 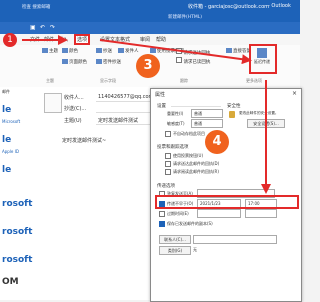 I want to click on step-badge-3: 3, so click(x=148, y=66).